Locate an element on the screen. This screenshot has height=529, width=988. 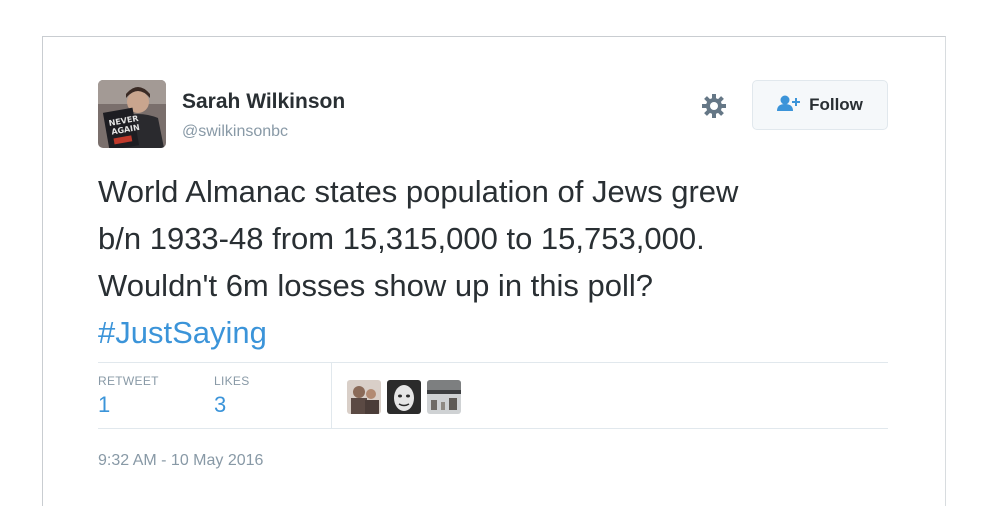
follow-button-label: Follow is located at coordinates (836, 104).